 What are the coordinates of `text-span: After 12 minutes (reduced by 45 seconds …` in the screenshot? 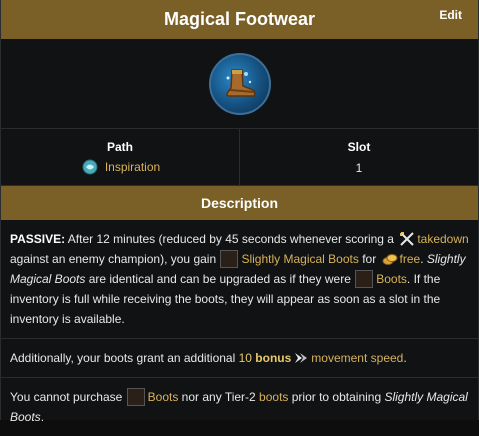 It's located at (231, 239).